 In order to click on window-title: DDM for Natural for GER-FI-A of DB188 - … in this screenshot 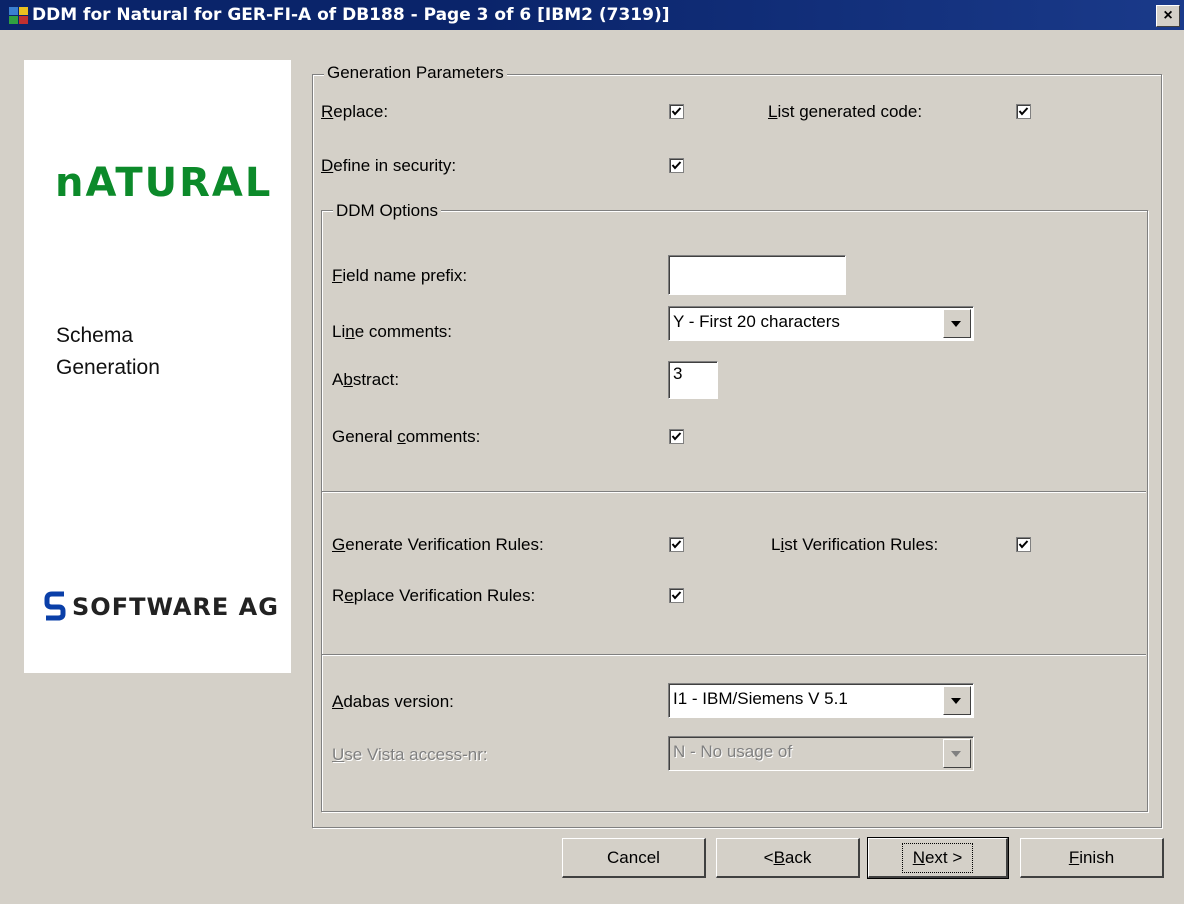, I will do `click(351, 15)`.